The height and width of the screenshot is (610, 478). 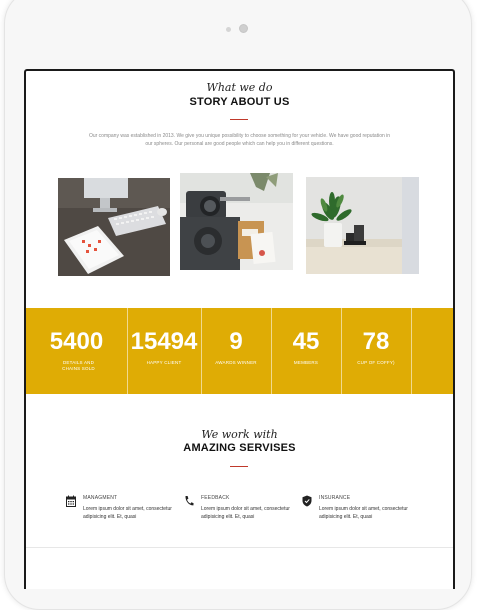 I want to click on stat-value: 15494, so click(x=164, y=341).